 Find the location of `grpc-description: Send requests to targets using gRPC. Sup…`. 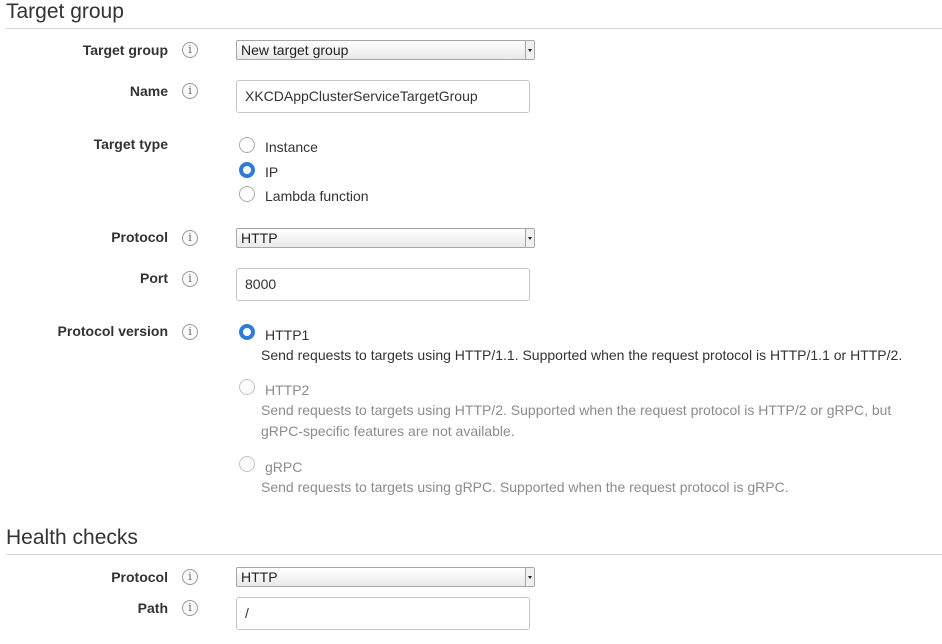

grpc-description: Send requests to targets using gRPC. Sup… is located at coordinates (525, 487).